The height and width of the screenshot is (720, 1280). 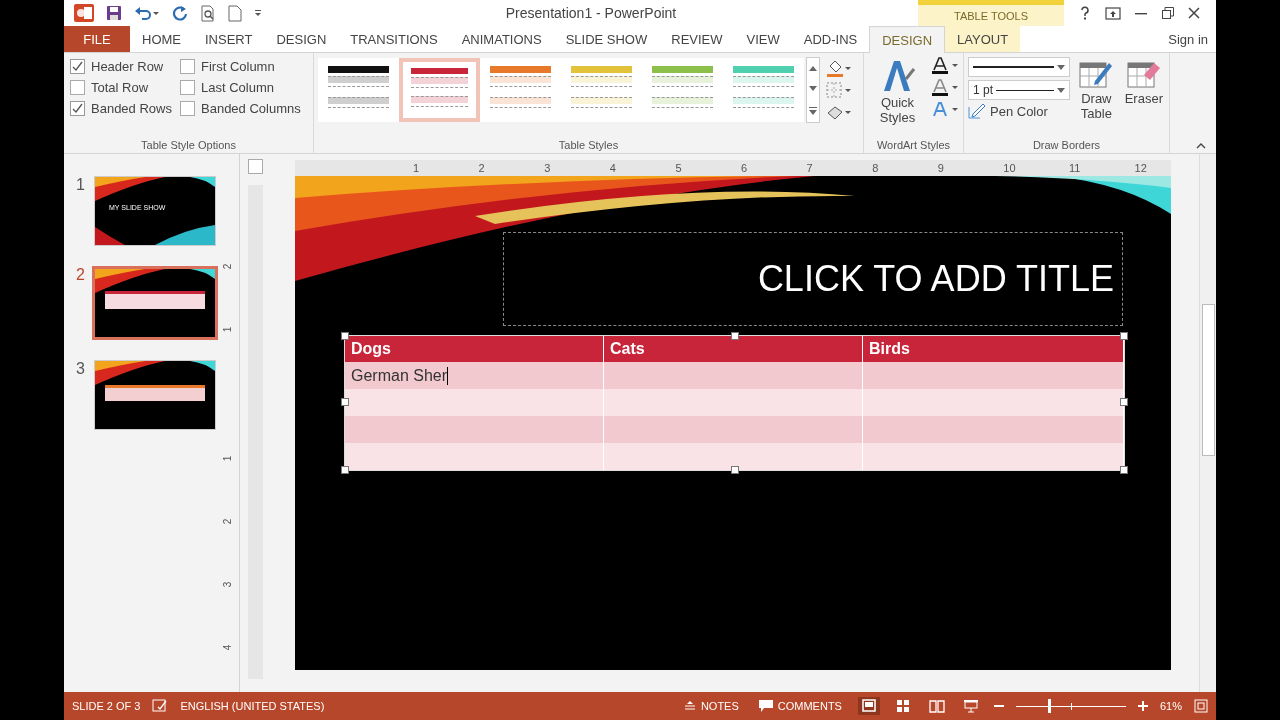 What do you see at coordinates (810, 168) in the screenshot?
I see `ruler-number: 7` at bounding box center [810, 168].